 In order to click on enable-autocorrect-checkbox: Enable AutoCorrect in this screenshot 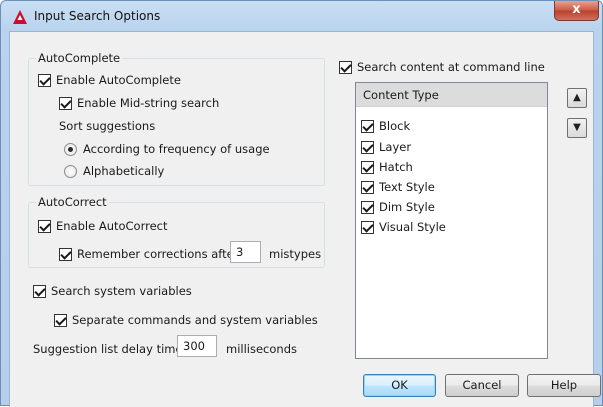, I will do `click(103, 226)`.